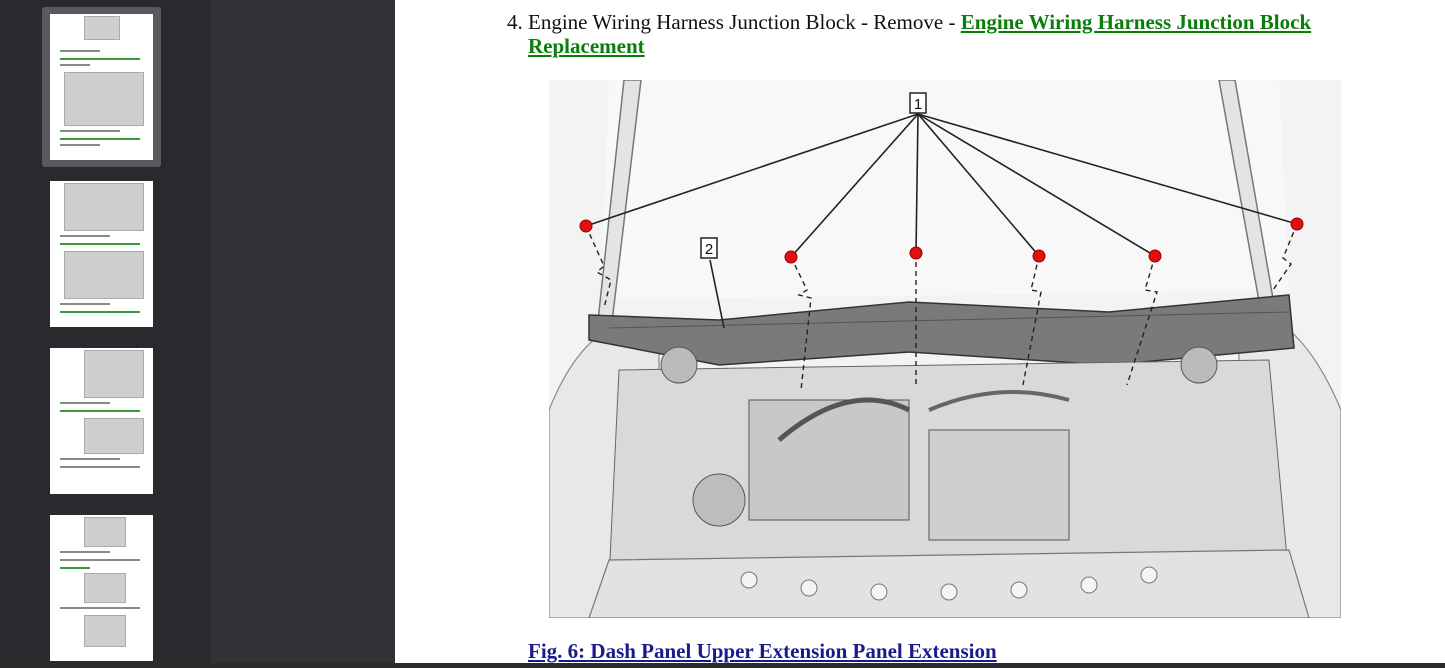  What do you see at coordinates (515, 22) in the screenshot?
I see `step-number: 4.` at bounding box center [515, 22].